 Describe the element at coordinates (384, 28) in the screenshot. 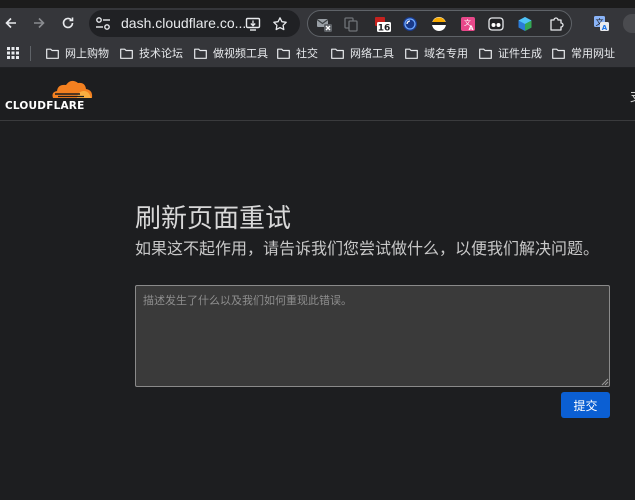

I see `calendar-badge-text: 16` at that location.